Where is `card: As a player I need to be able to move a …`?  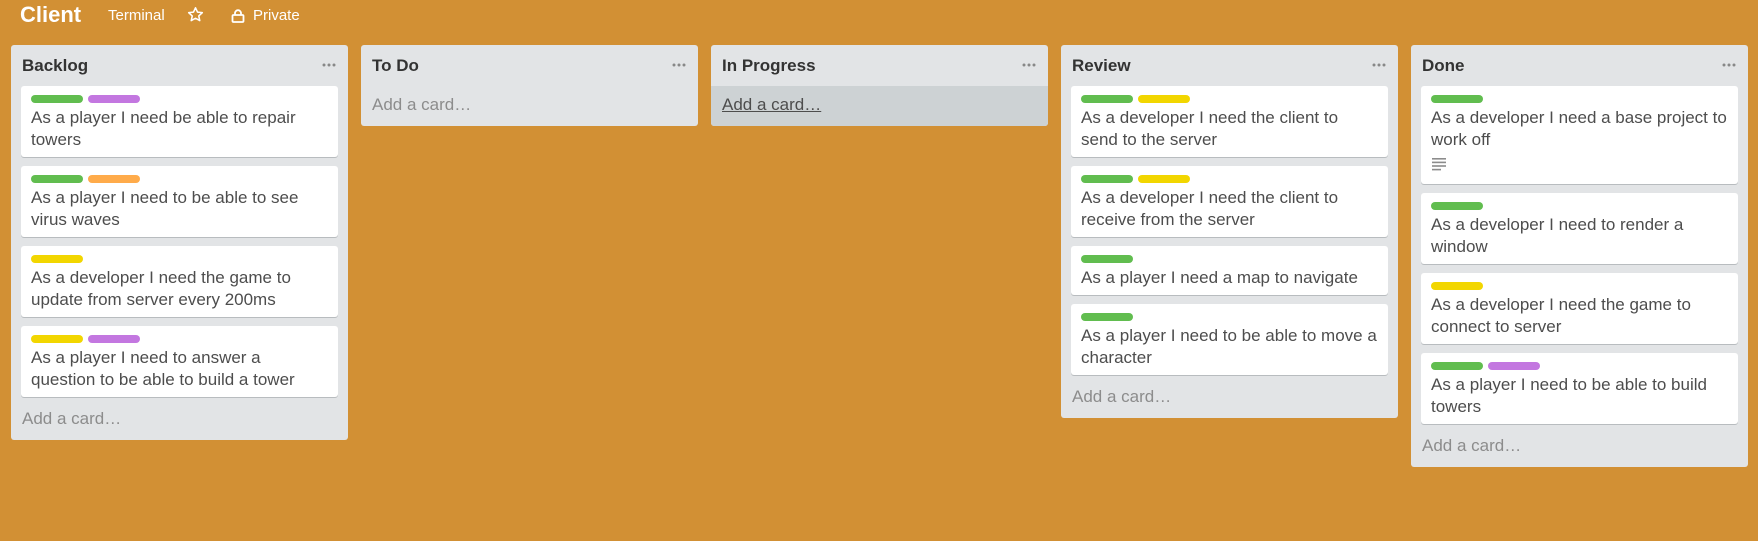 card: As a player I need to be able to move a … is located at coordinates (1229, 339).